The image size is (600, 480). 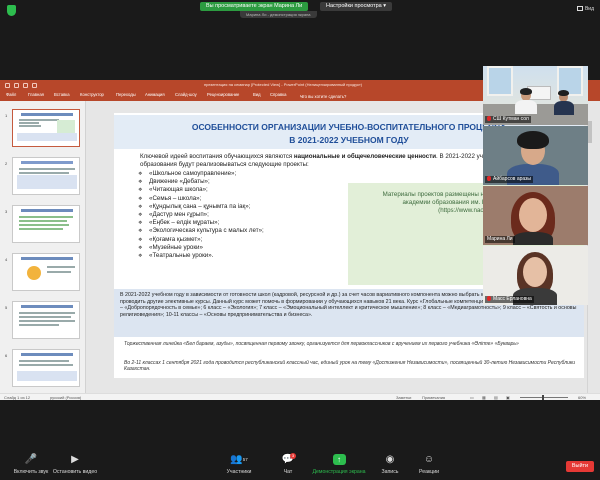 I want to click on slideshow-view-icon: ▣, so click(x=508, y=397).